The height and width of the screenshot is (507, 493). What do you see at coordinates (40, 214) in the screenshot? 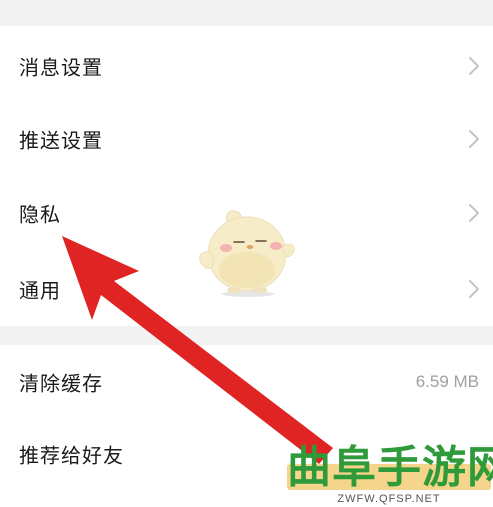
I see `privacy-label: 隐私` at bounding box center [40, 214].